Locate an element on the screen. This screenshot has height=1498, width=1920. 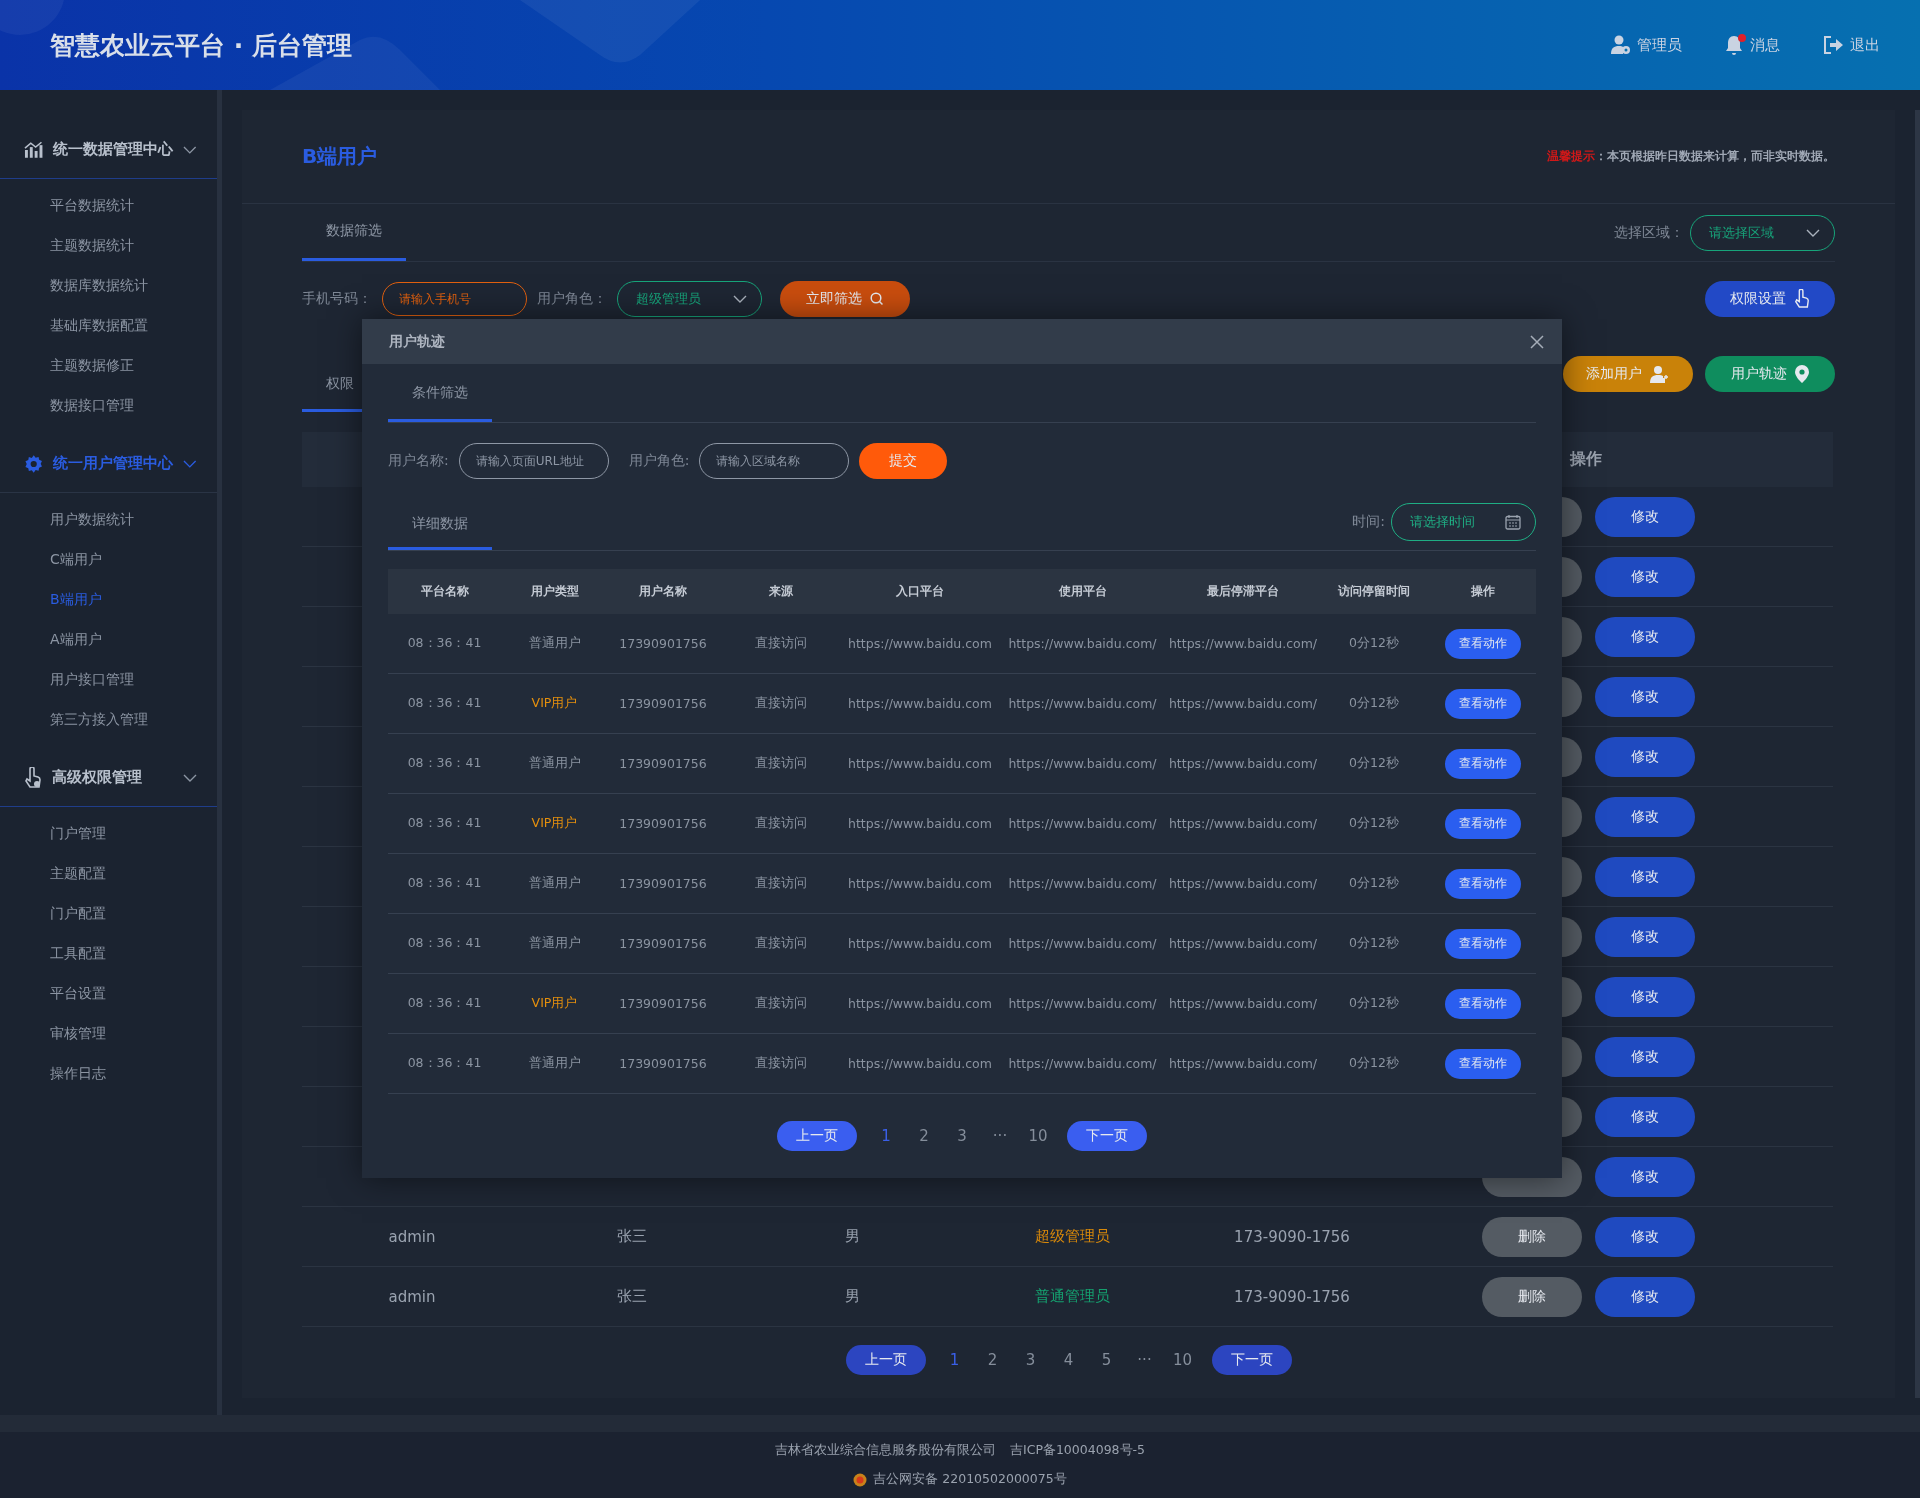
sidebar-item: 用户数据统计 is located at coordinates (108, 519).